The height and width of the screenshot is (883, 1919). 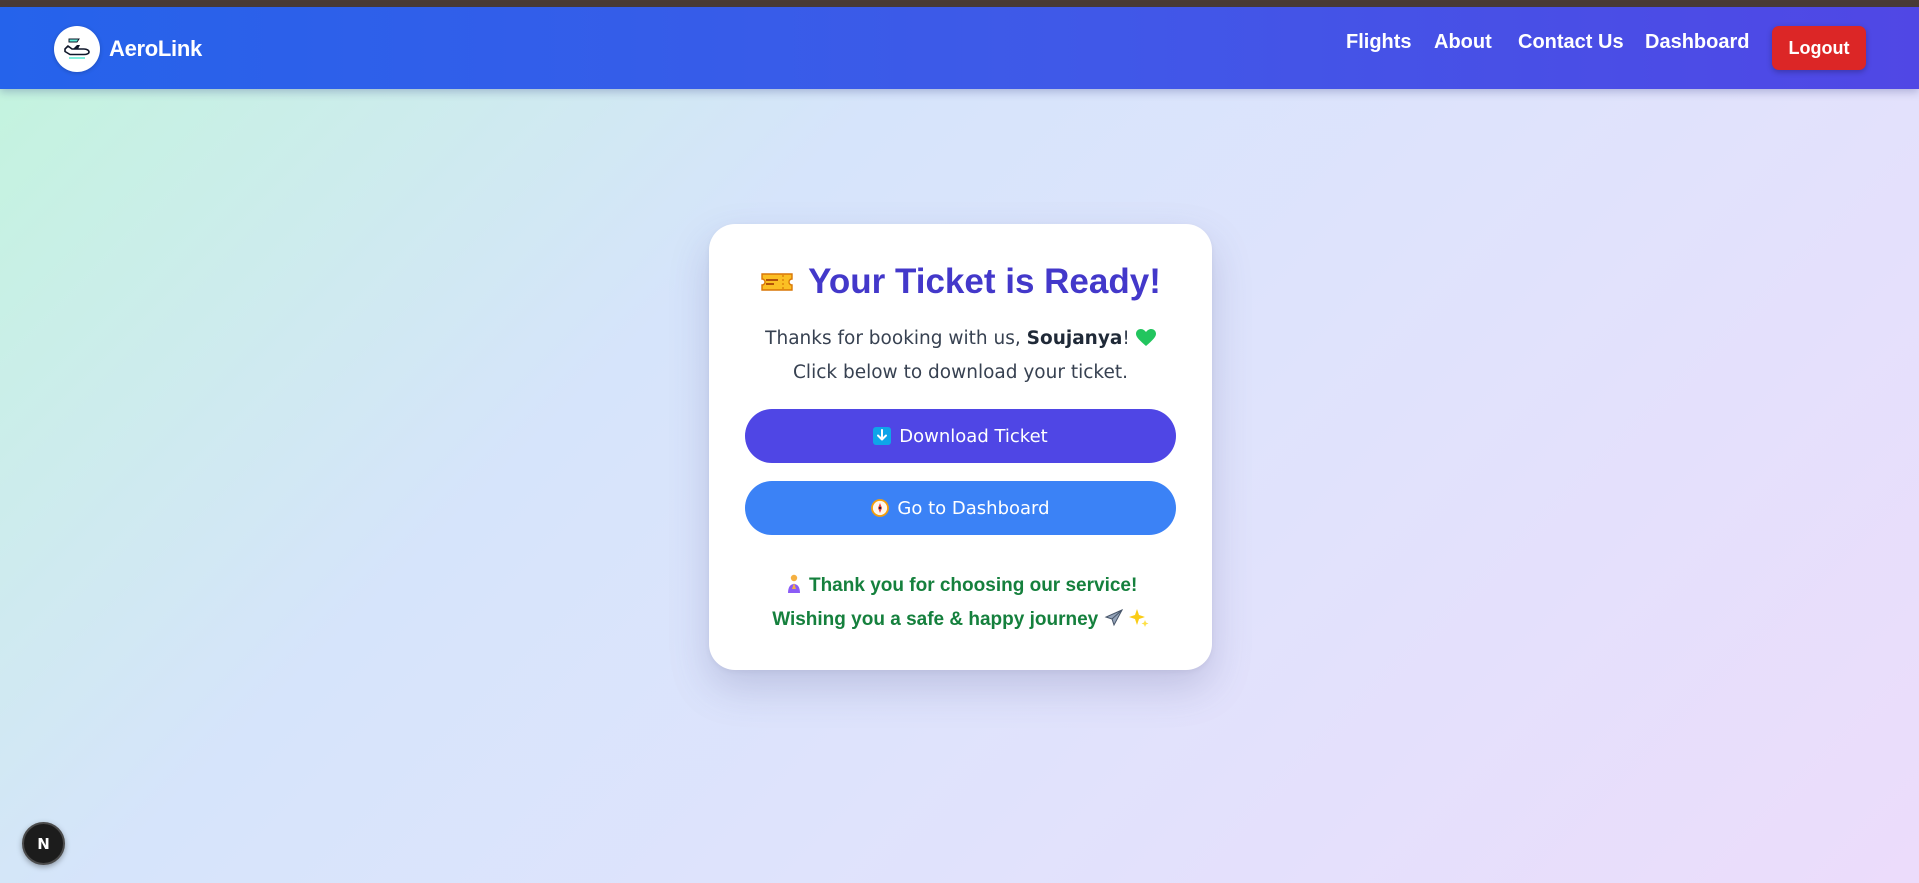 What do you see at coordinates (935, 619) in the screenshot?
I see `thanks-line-2: Wishing you a safe & happy journey` at bounding box center [935, 619].